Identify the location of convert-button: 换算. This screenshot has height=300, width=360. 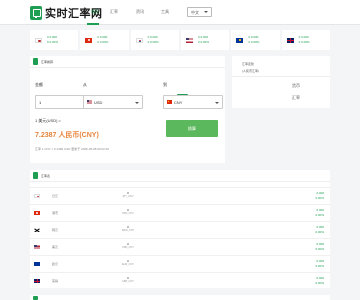
(192, 128).